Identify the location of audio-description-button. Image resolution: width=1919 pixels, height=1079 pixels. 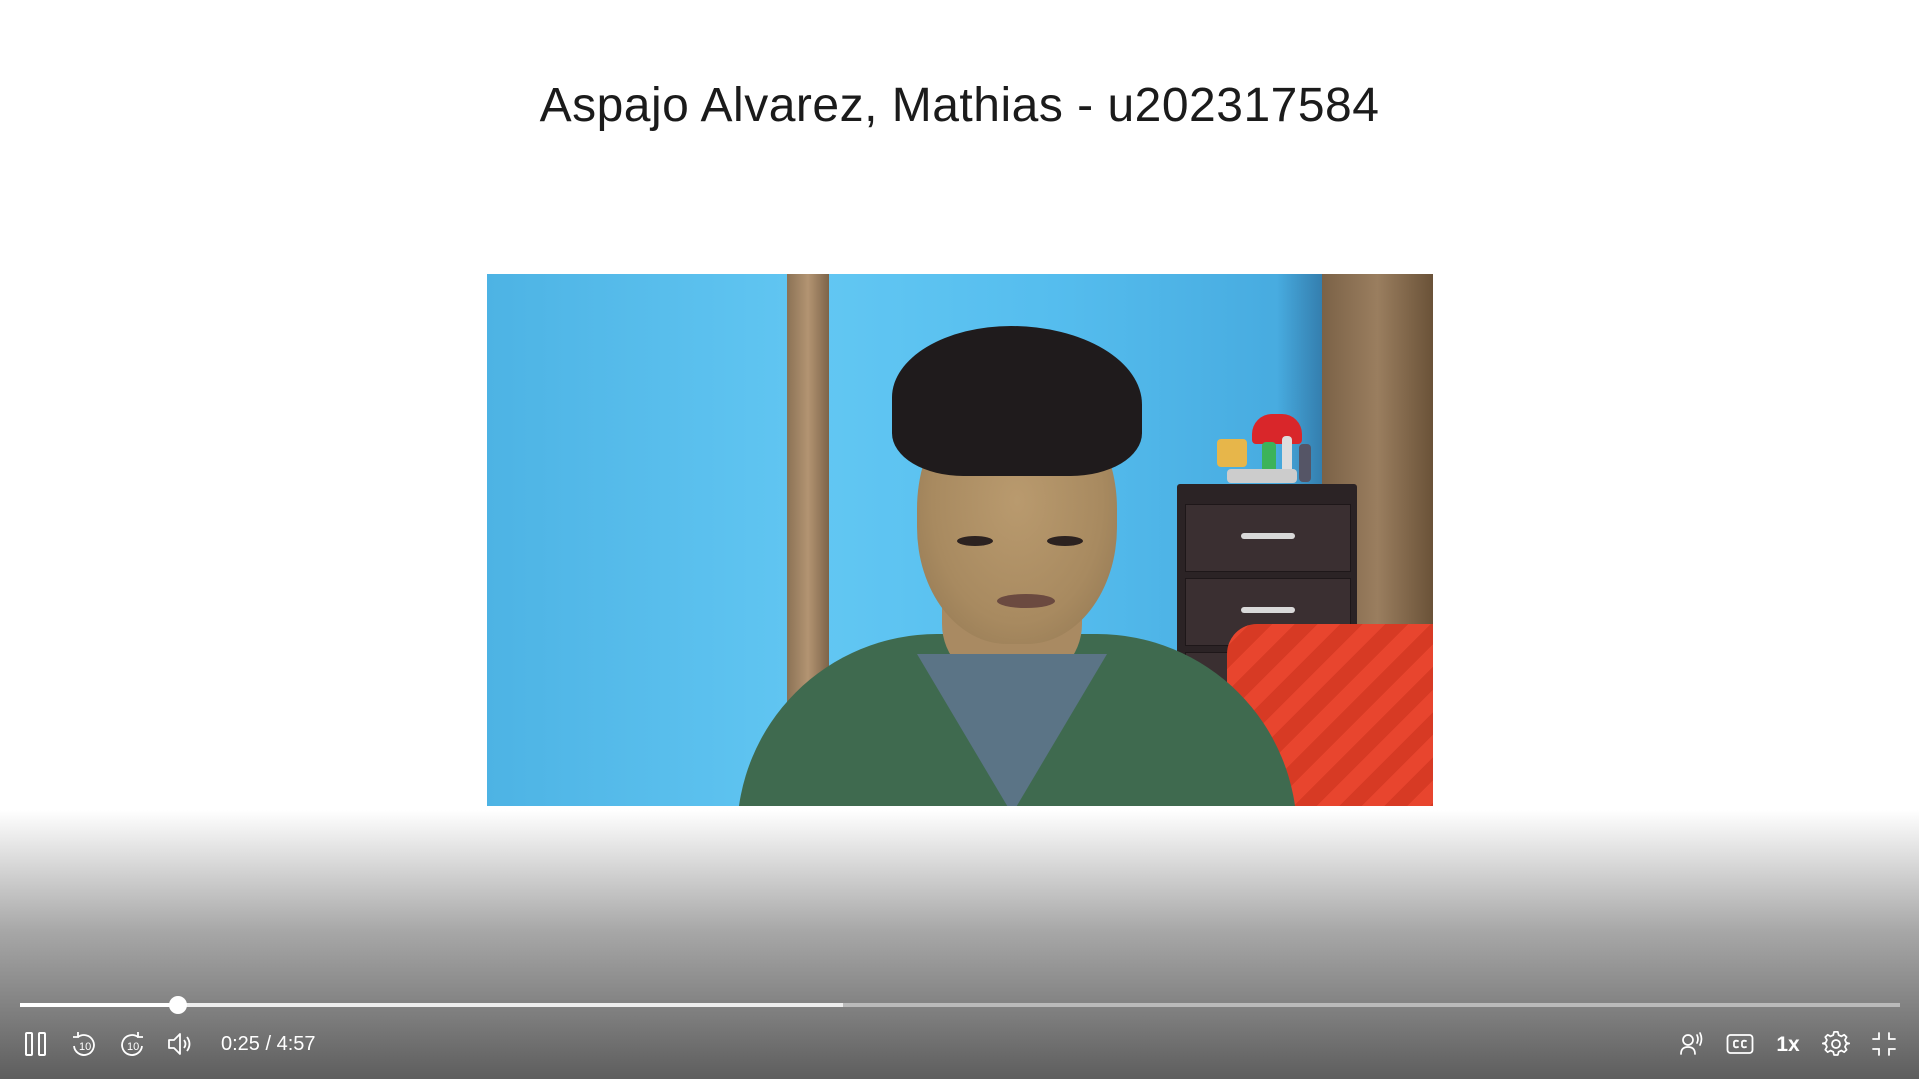
(1692, 1044).